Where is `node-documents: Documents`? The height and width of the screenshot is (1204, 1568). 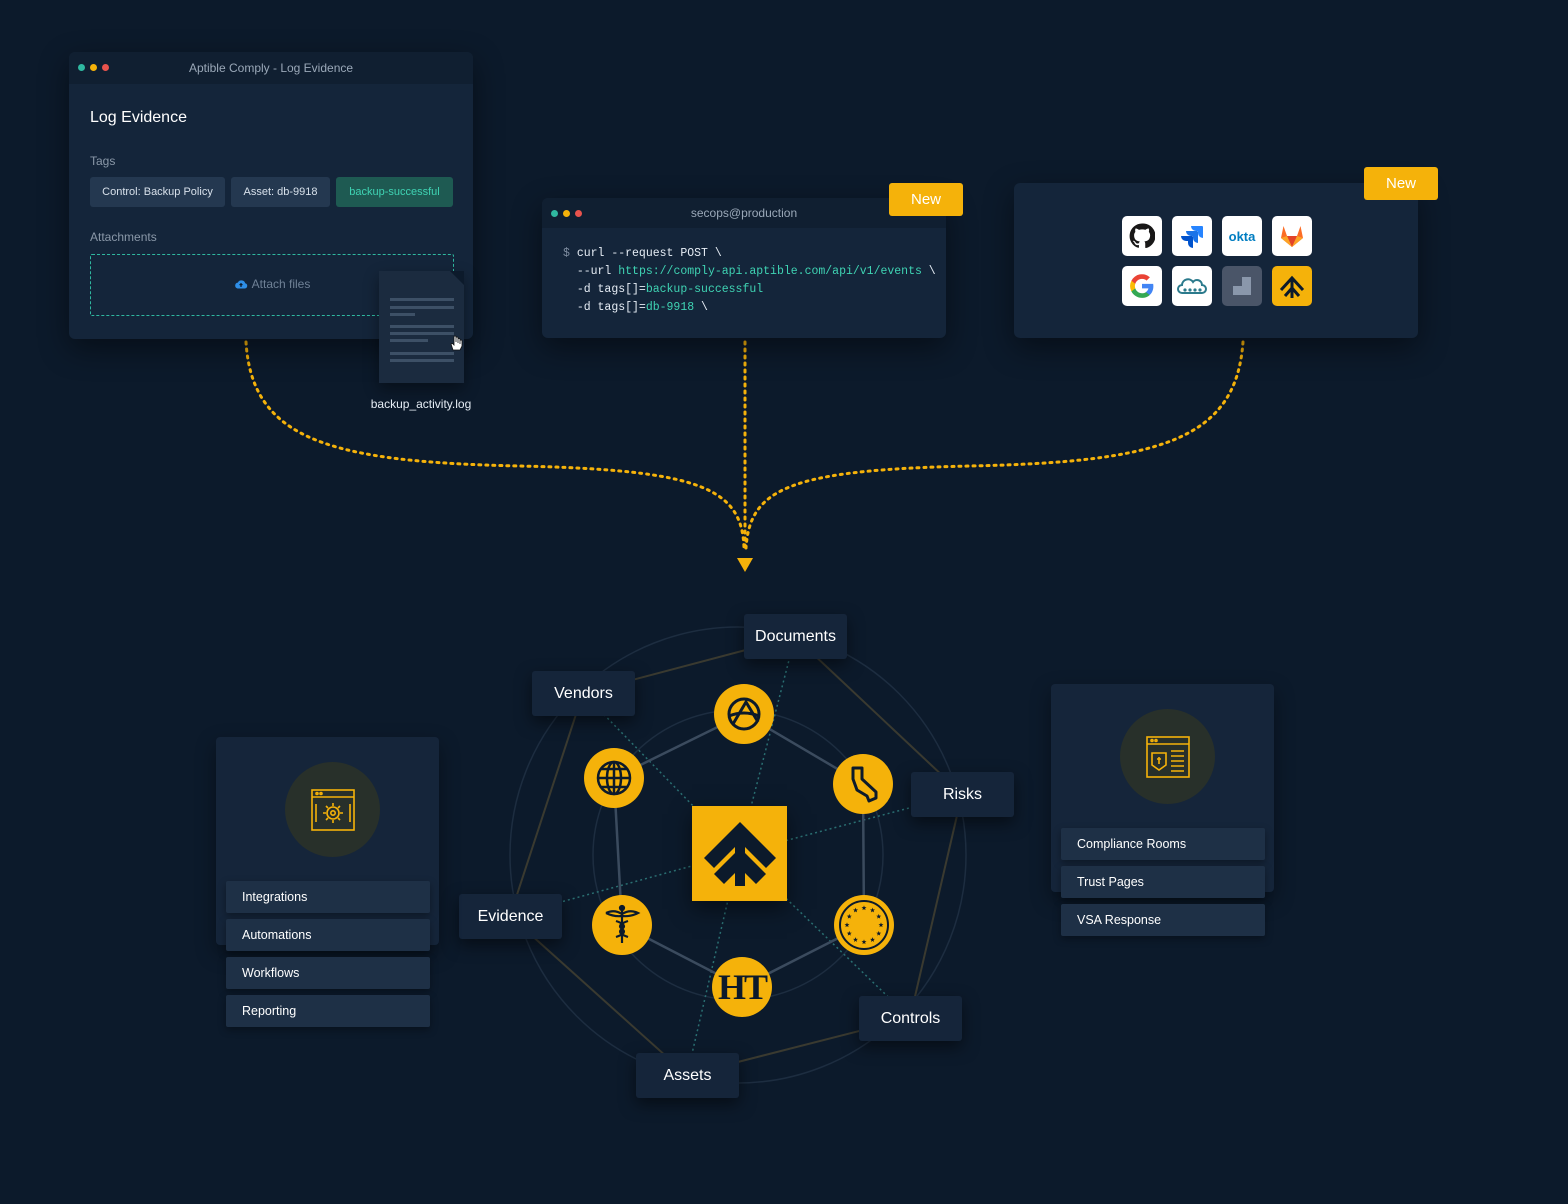 node-documents: Documents is located at coordinates (795, 636).